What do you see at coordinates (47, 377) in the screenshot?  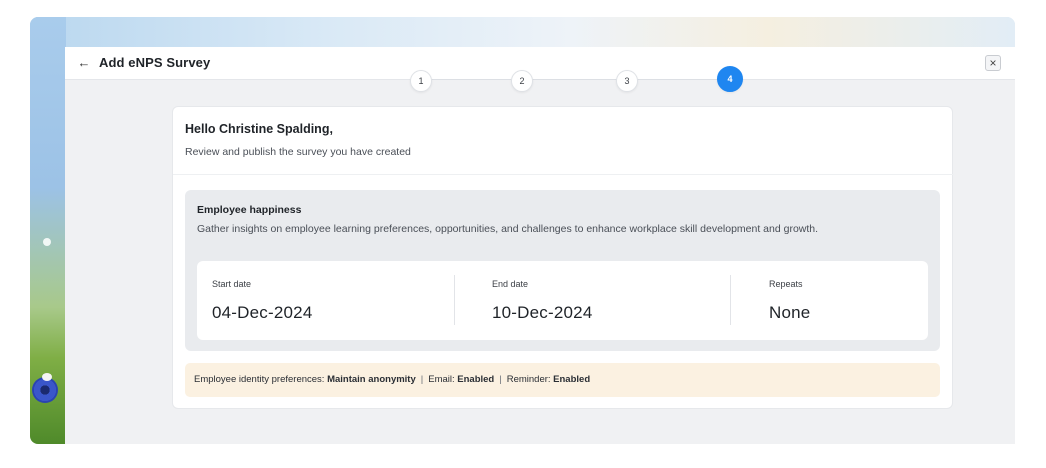 I see `bee-icon` at bounding box center [47, 377].